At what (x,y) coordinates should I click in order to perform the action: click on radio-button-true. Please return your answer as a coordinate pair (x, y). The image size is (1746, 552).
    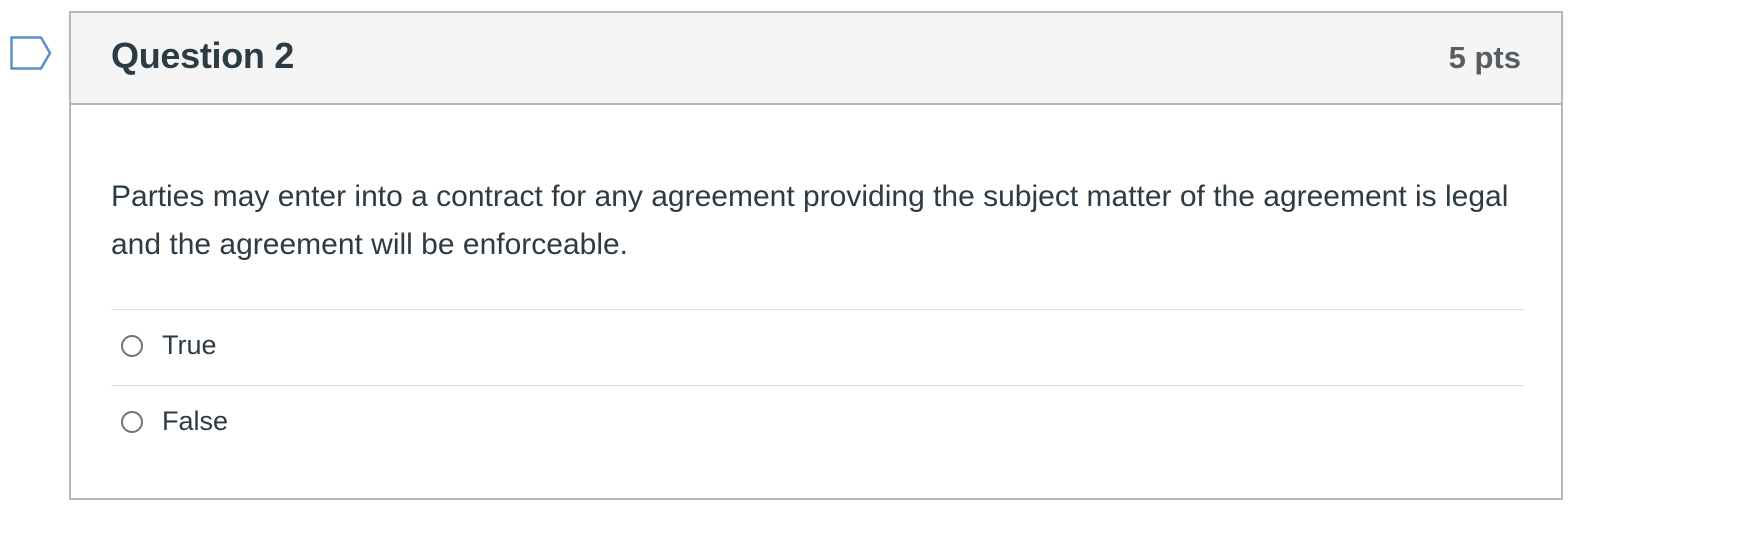
    Looking at the image, I should click on (132, 346).